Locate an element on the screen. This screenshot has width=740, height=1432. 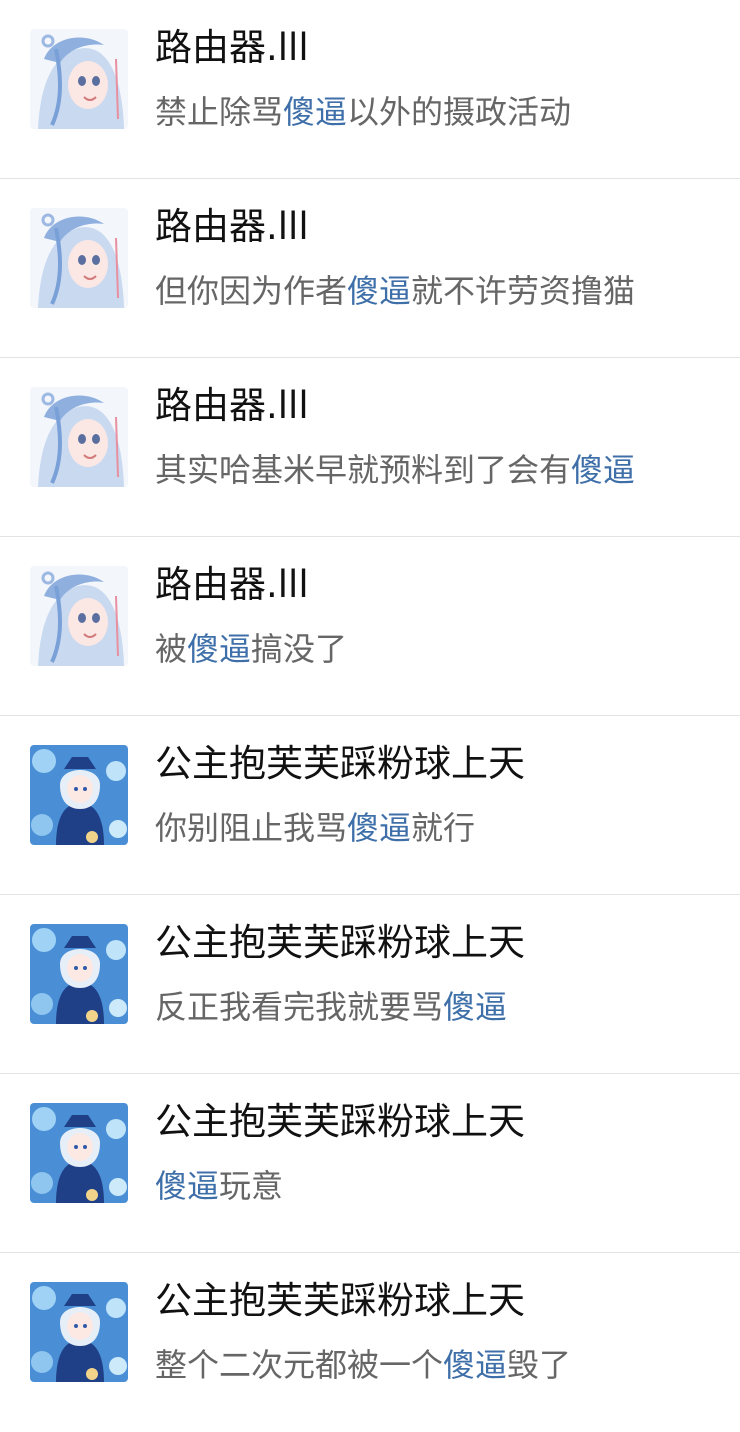
comment-text: 禁止除骂傻逼以外的摄政活动 is located at coordinates (363, 112).